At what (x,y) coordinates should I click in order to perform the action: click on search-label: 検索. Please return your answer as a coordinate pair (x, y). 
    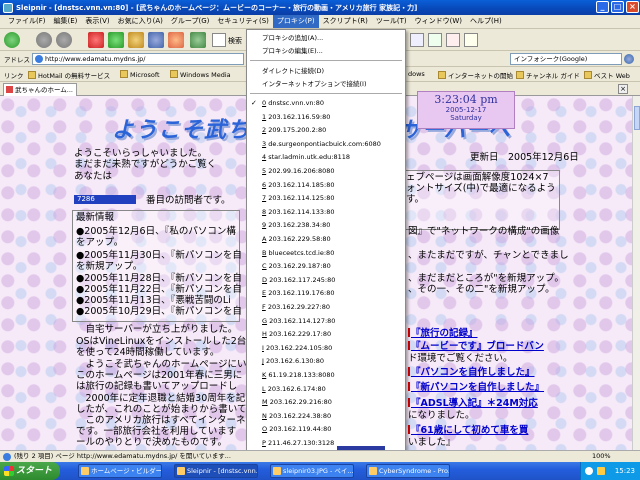
    Looking at the image, I should click on (235, 41).